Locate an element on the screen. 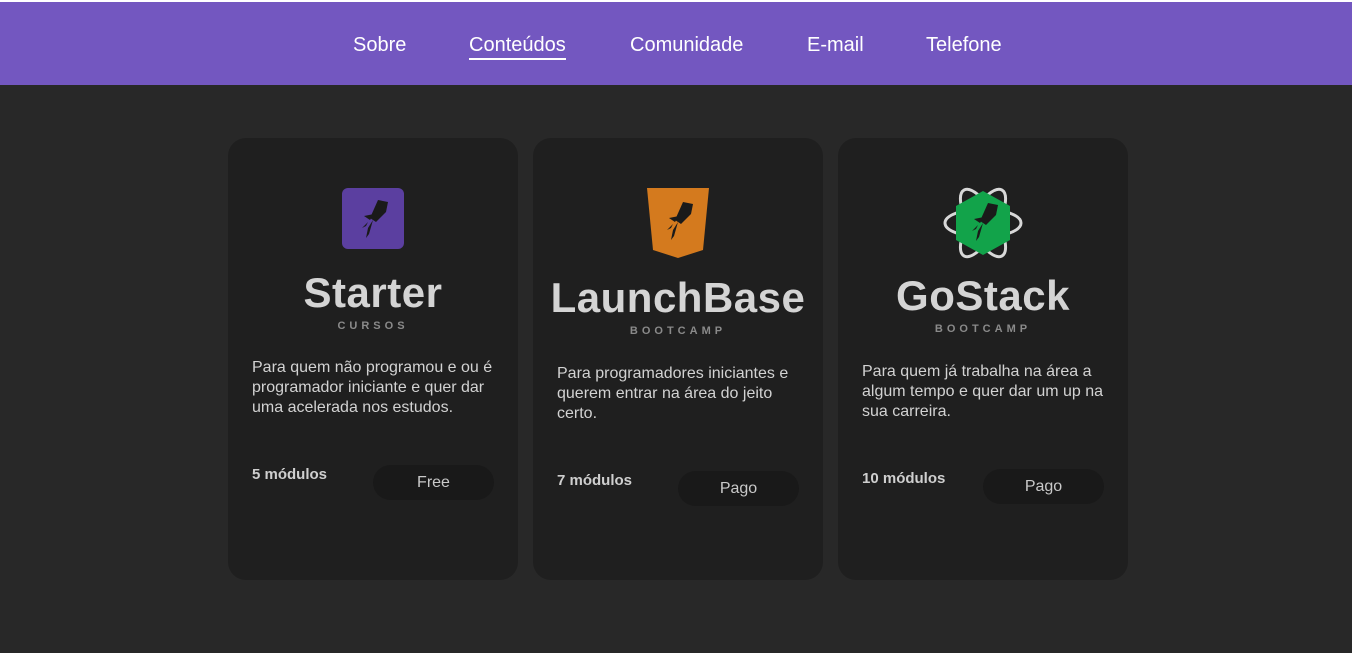 The image size is (1352, 653). course-title: Starter is located at coordinates (373, 292).